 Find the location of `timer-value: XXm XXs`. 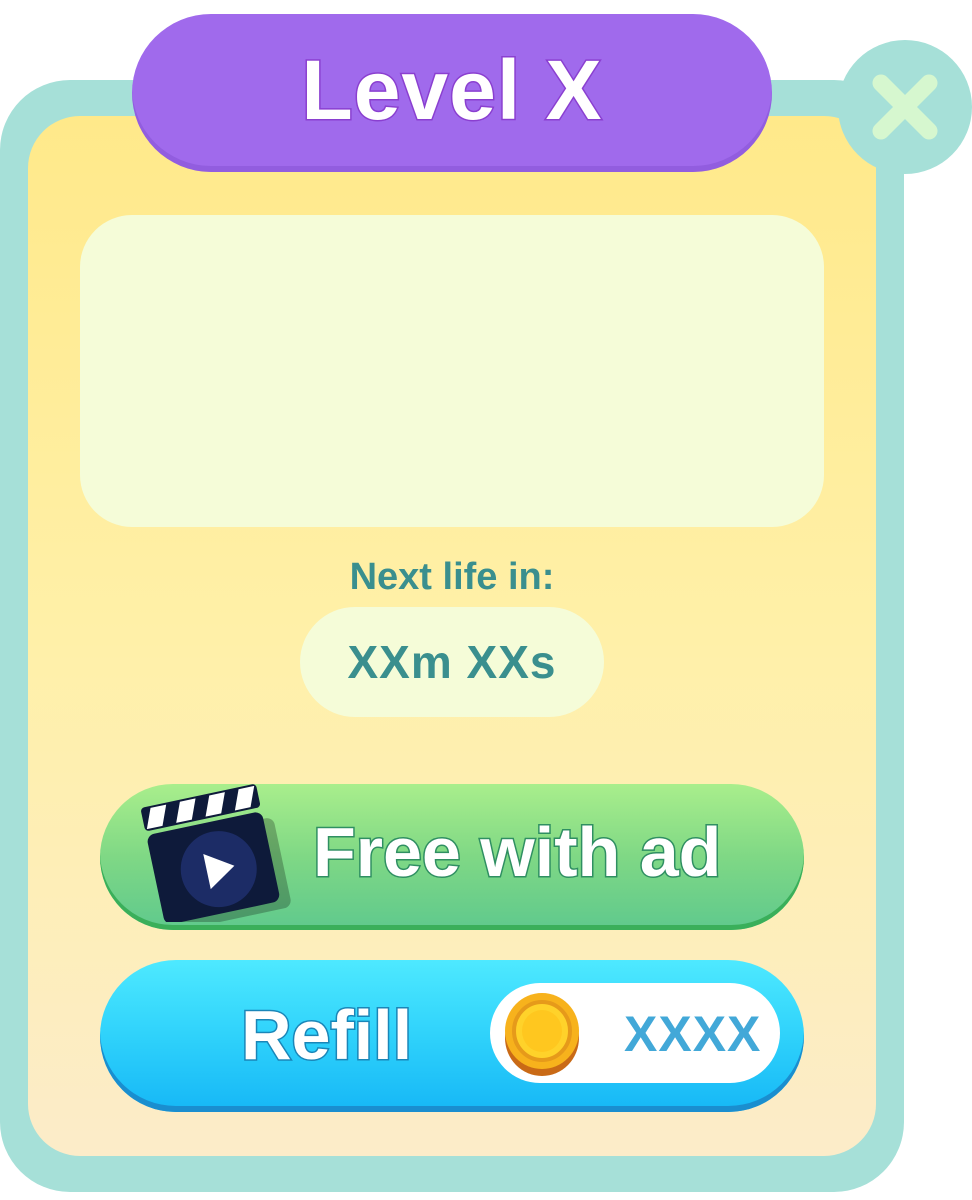

timer-value: XXm XXs is located at coordinates (452, 662).